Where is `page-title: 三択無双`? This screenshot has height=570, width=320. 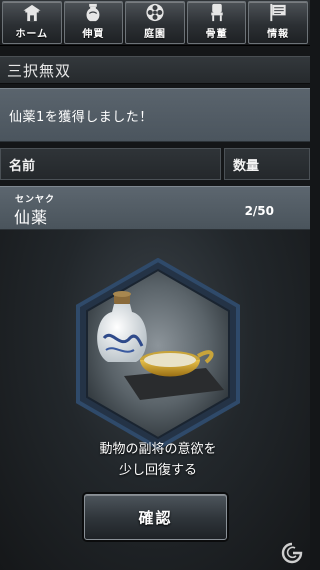
page-title: 三択無双 is located at coordinates (39, 70).